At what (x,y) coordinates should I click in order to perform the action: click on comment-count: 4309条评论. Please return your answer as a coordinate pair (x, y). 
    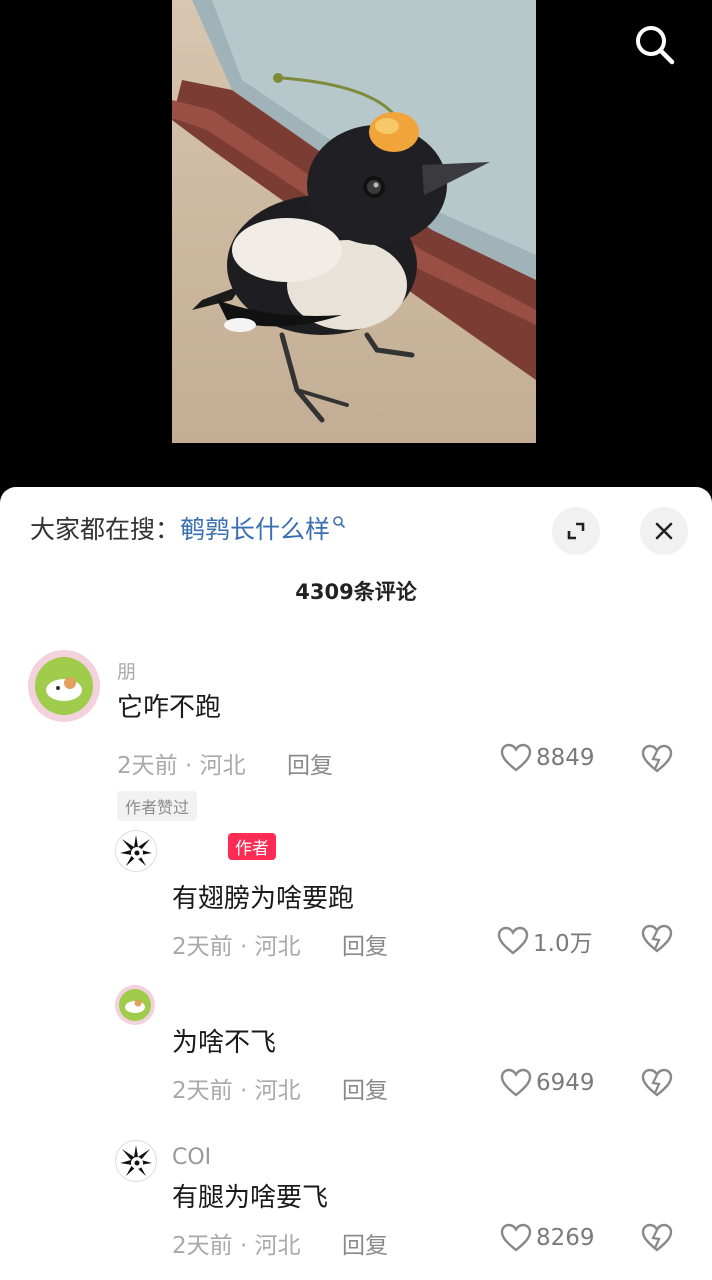
    Looking at the image, I should click on (356, 592).